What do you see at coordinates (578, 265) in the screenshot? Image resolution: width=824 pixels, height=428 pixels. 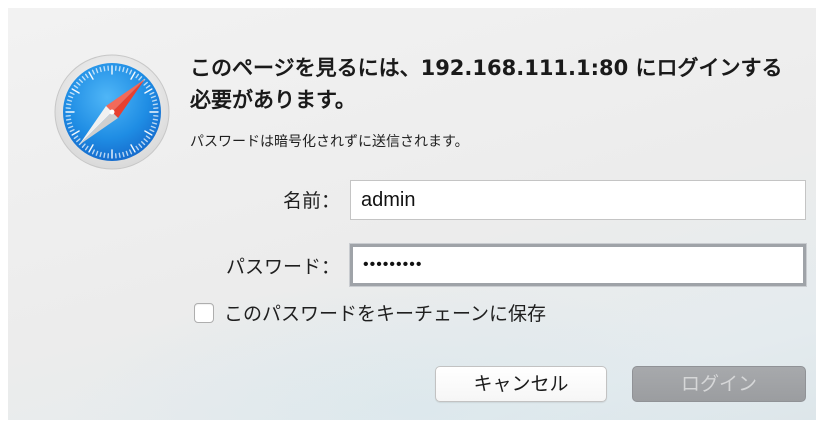 I see `password-input` at bounding box center [578, 265].